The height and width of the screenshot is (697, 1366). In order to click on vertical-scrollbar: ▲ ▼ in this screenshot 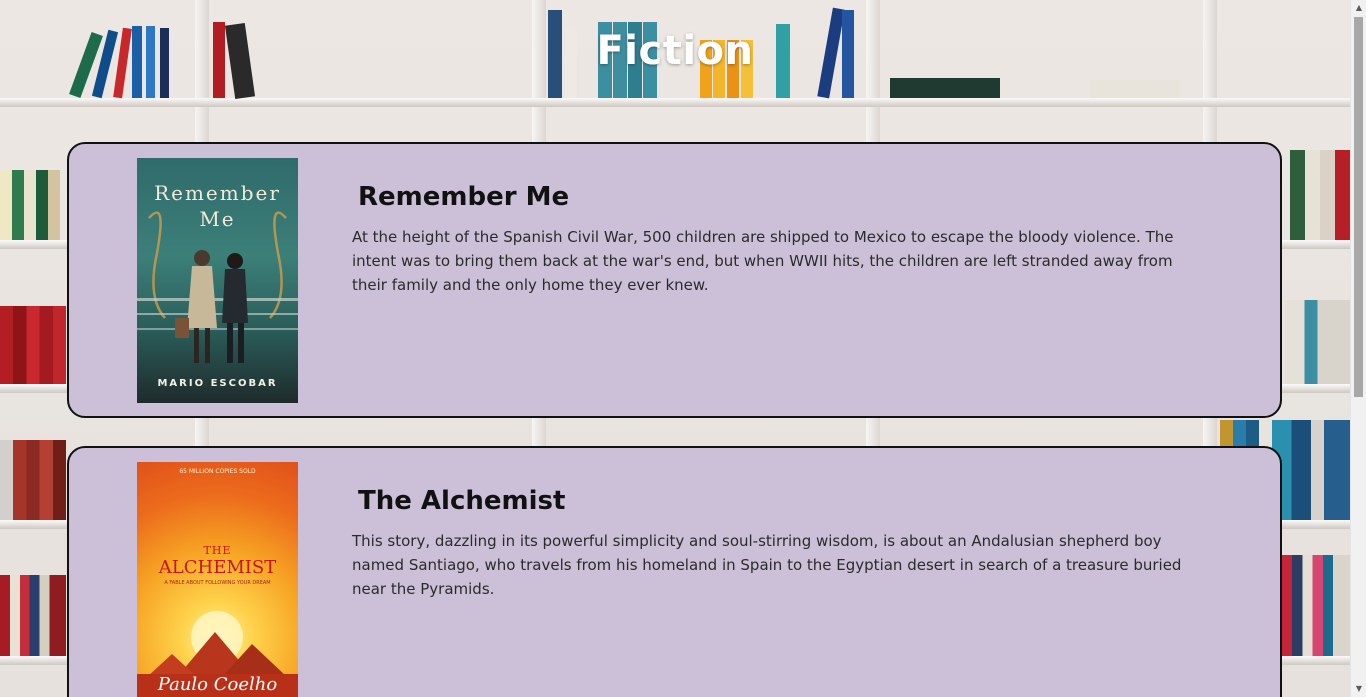, I will do `click(1358, 348)`.